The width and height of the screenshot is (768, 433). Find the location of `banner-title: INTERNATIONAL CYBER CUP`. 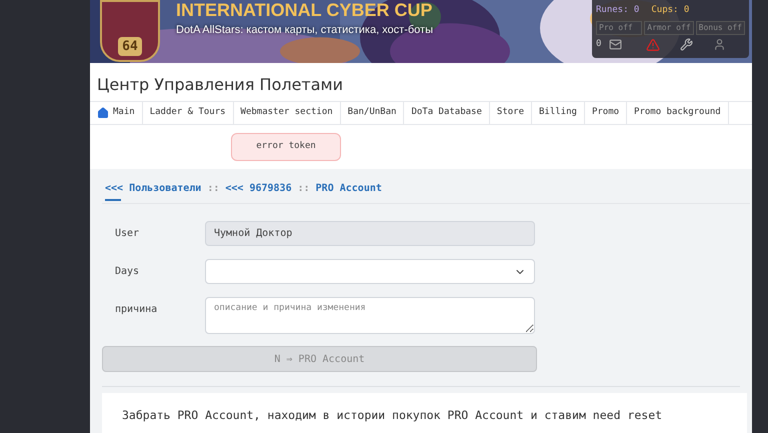

banner-title: INTERNATIONAL CYBER CUP is located at coordinates (304, 10).